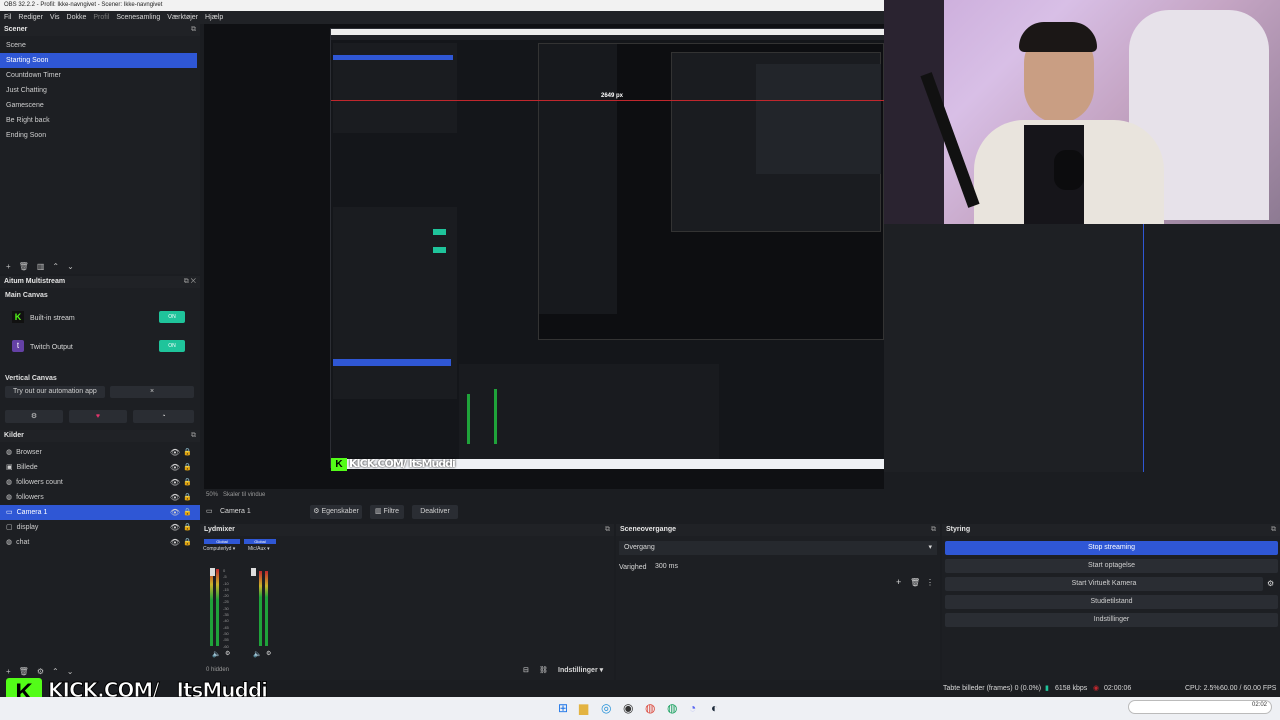  What do you see at coordinates (606, 708) in the screenshot?
I see `edge-icon: ◎` at bounding box center [606, 708].